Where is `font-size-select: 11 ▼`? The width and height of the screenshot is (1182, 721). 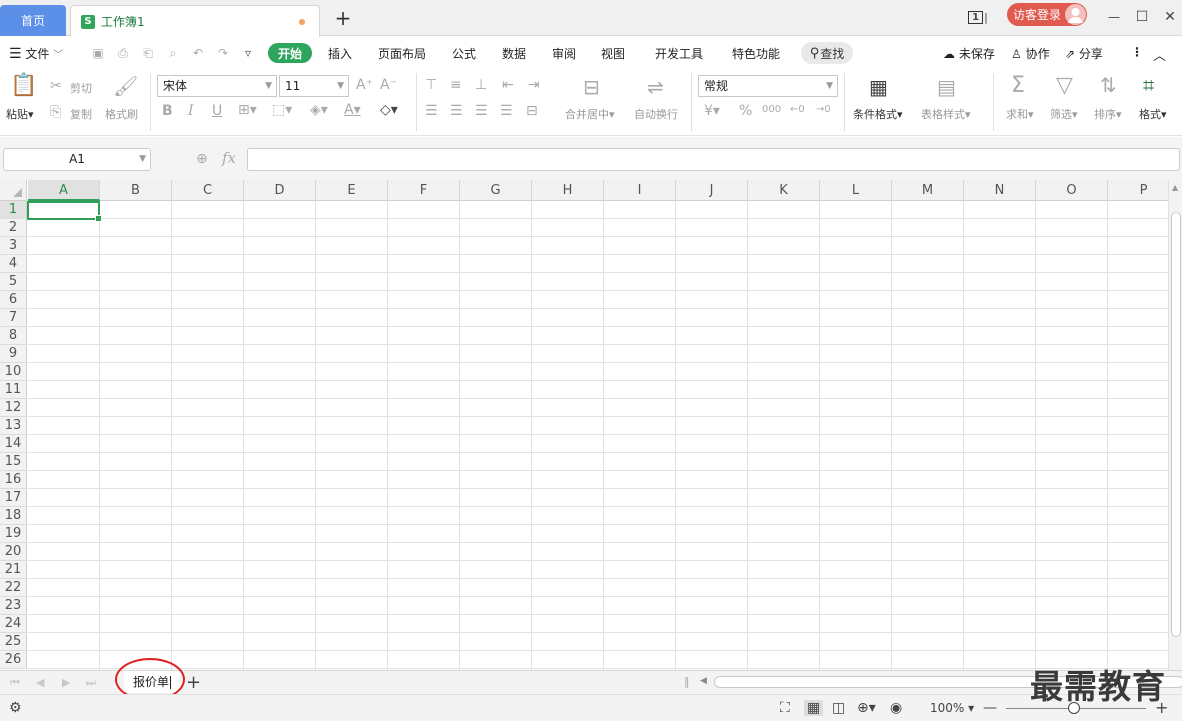 font-size-select: 11 ▼ is located at coordinates (314, 86).